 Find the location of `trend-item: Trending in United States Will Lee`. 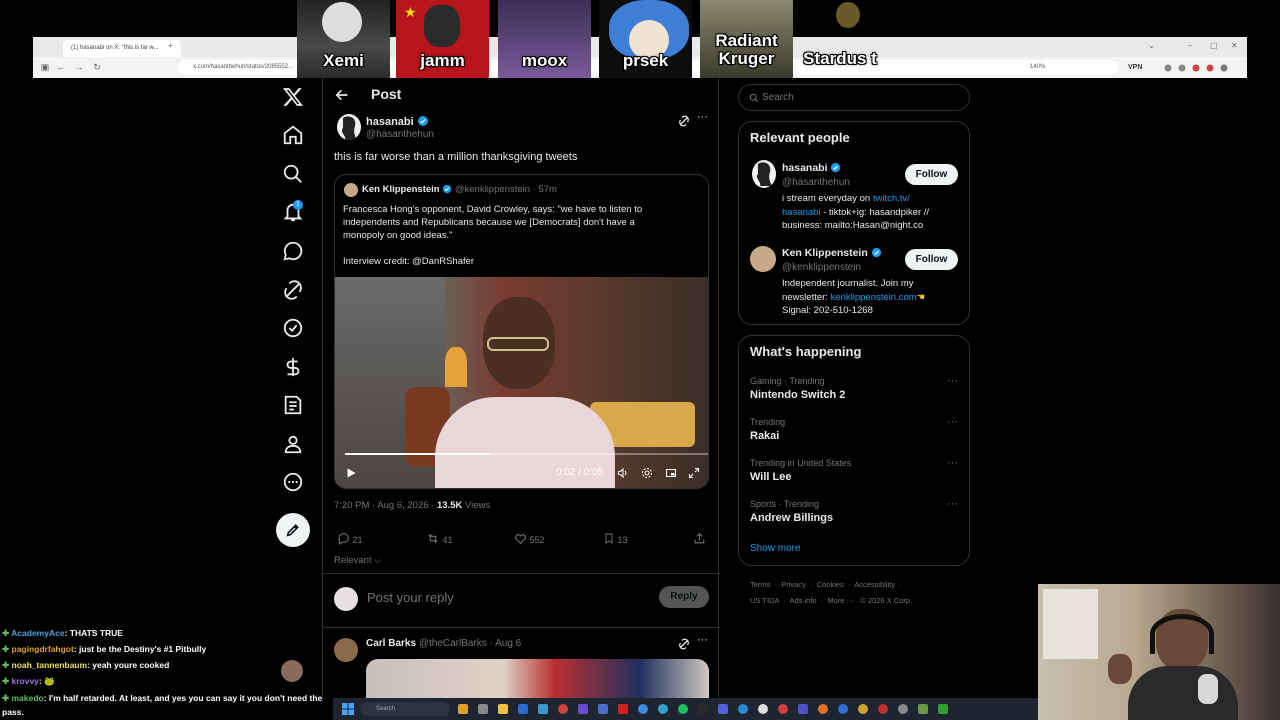

trend-item: Trending in United States Will Lee is located at coordinates (800, 470).